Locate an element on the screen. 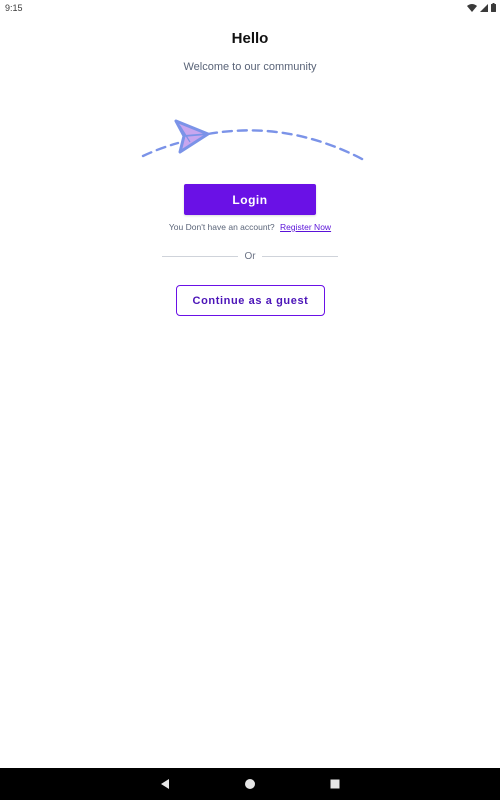 This screenshot has width=500, height=800. page-subtitle: Welcome to our community is located at coordinates (250, 67).